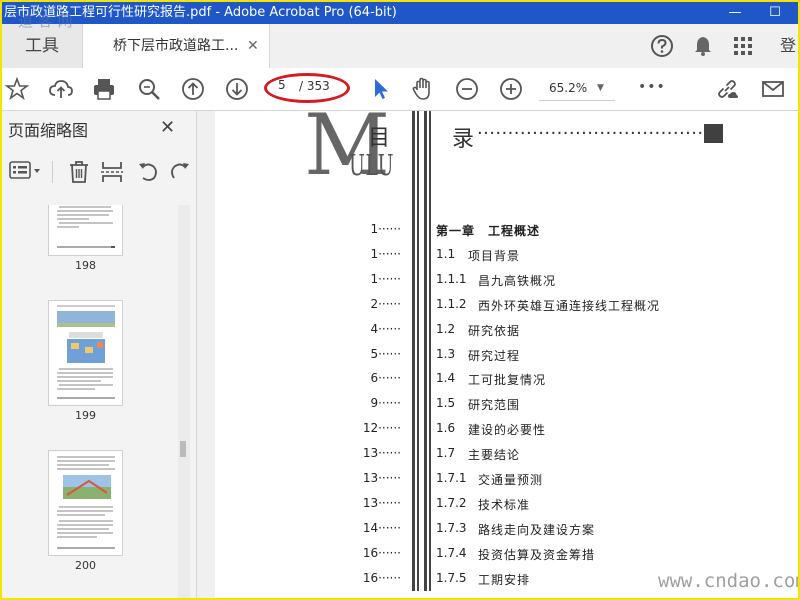 This screenshot has width=800, height=600. I want to click on email-icon, so click(773, 89).